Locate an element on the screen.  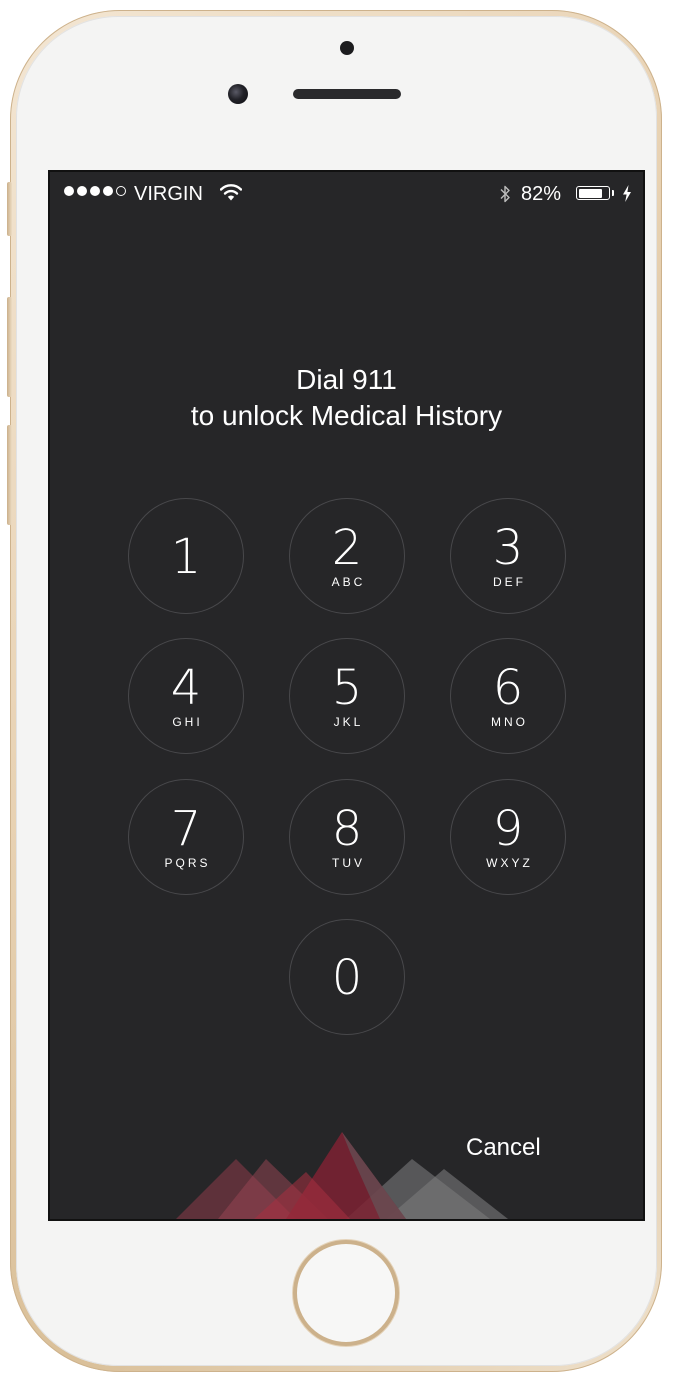
proximity-sensor is located at coordinates (347, 48).